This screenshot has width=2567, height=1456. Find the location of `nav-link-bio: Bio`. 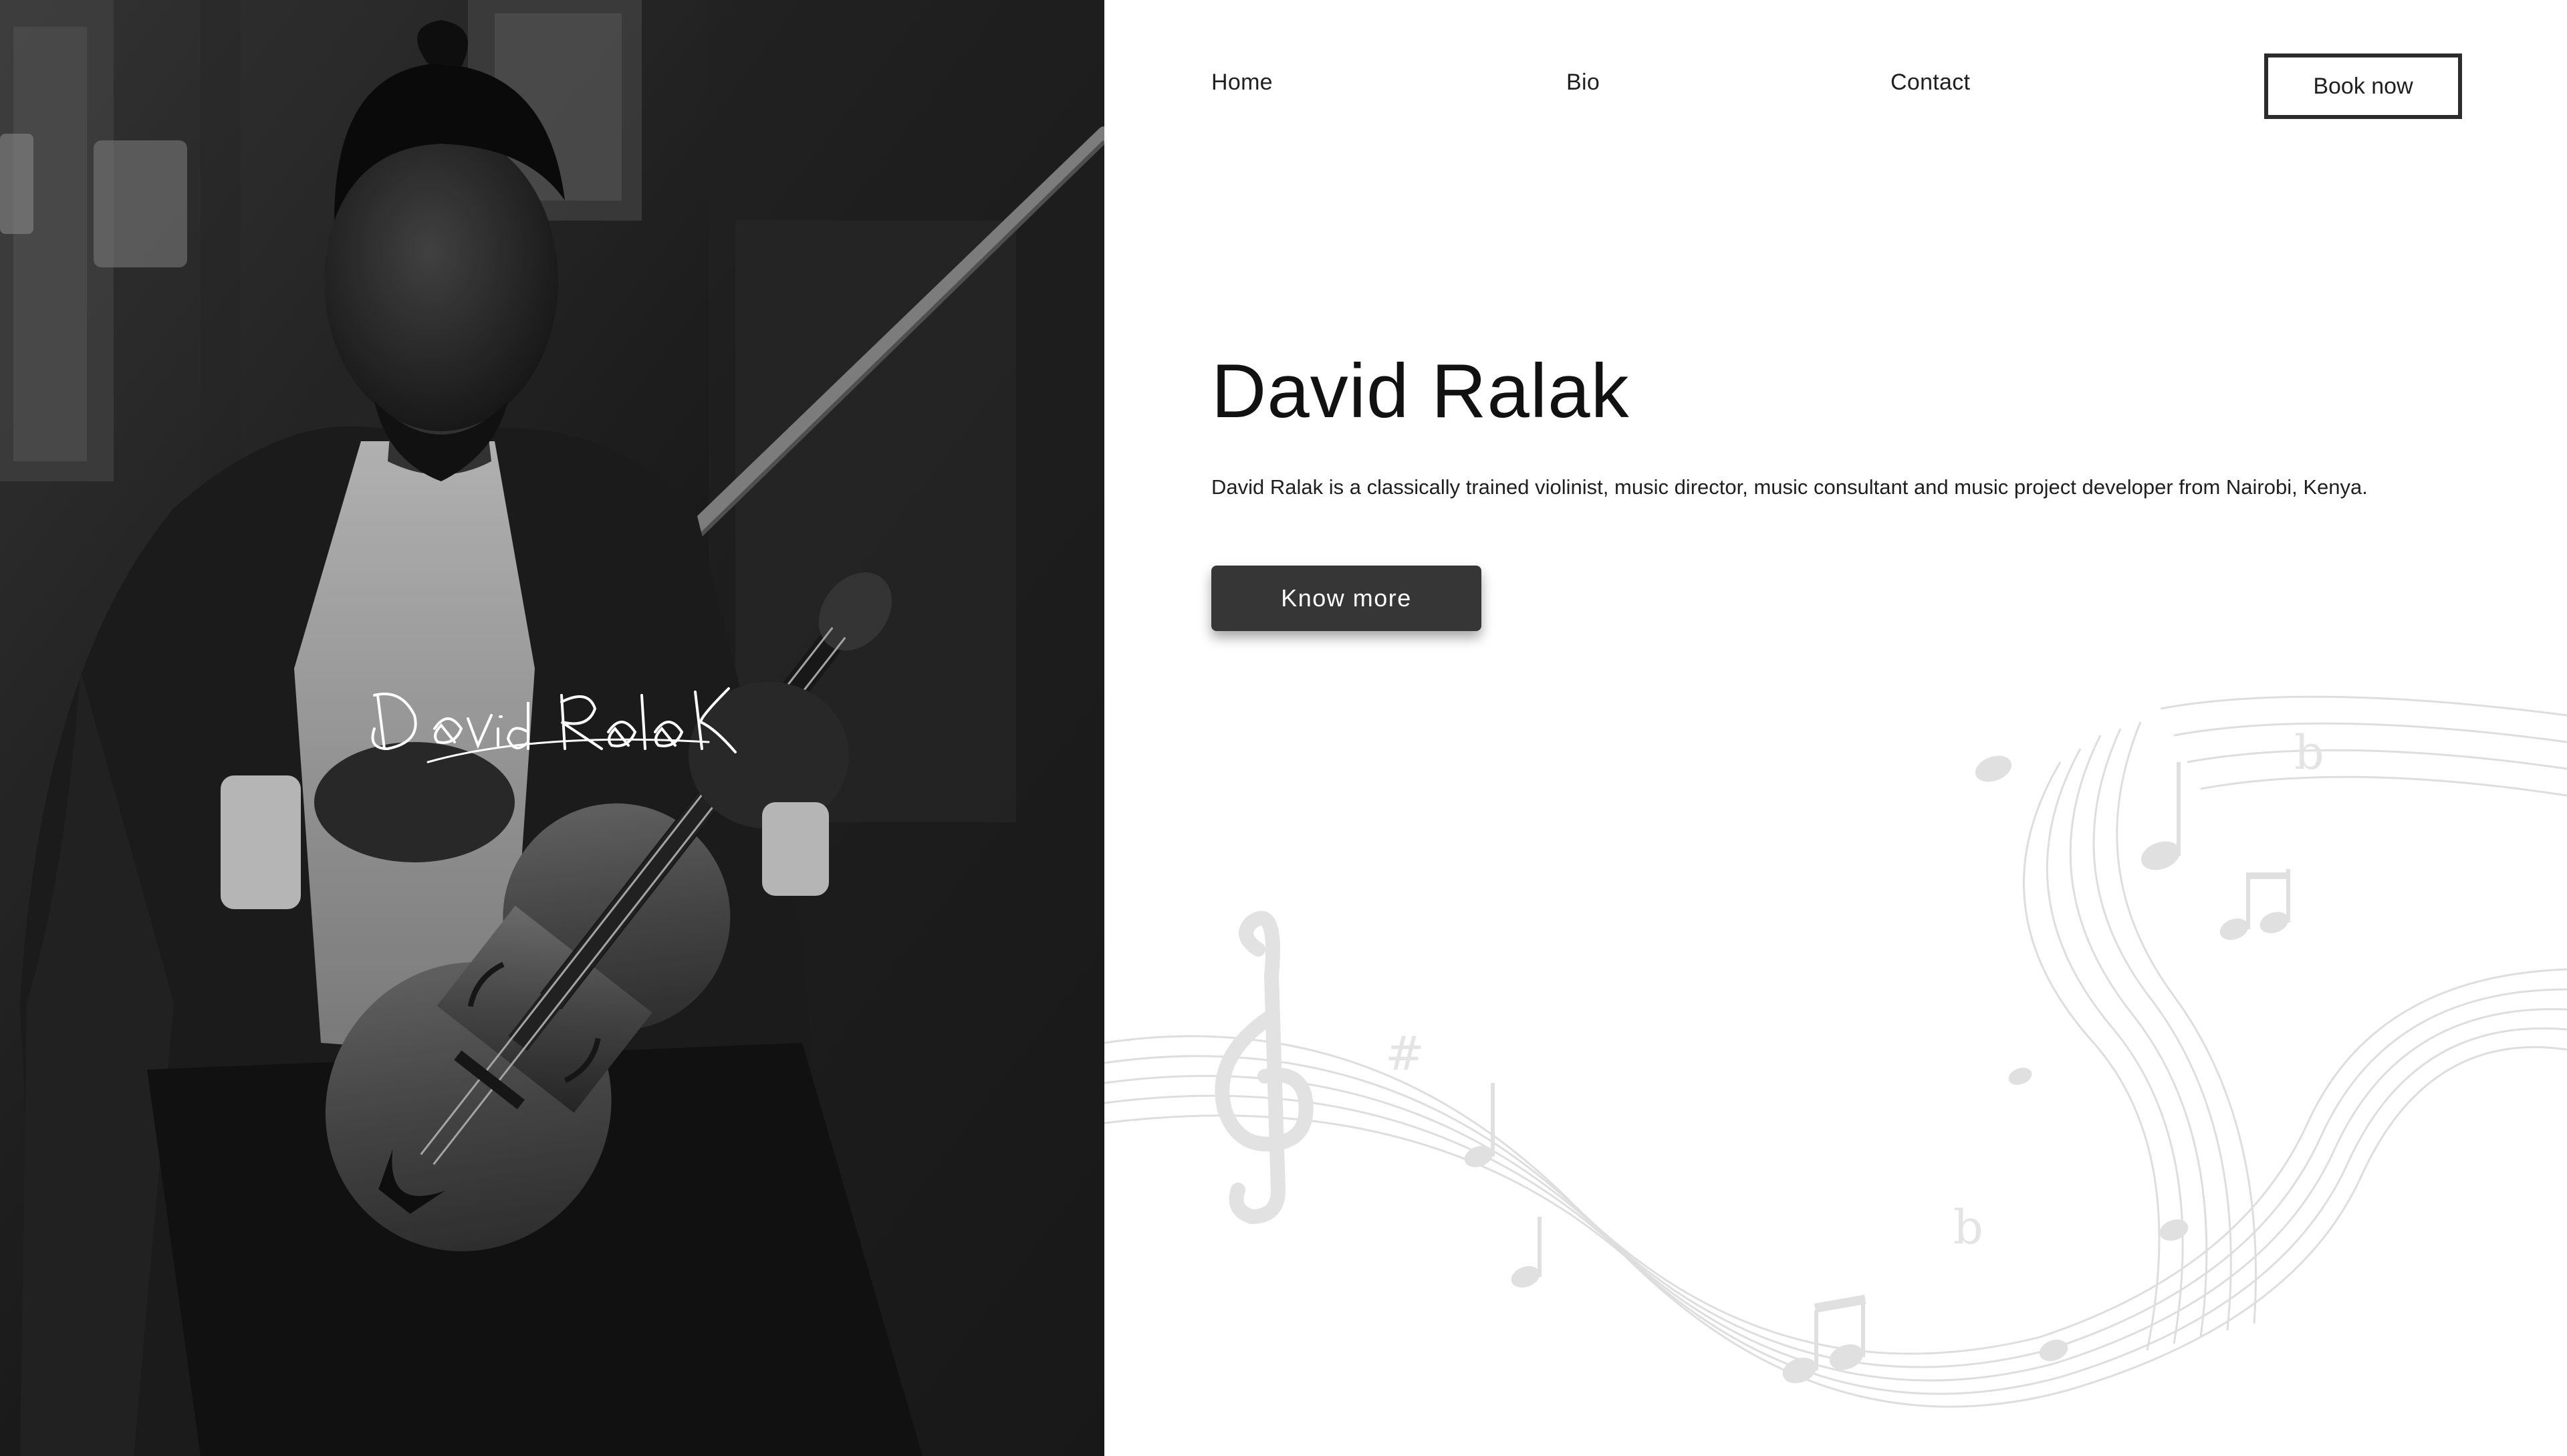

nav-link-bio: Bio is located at coordinates (1583, 83).